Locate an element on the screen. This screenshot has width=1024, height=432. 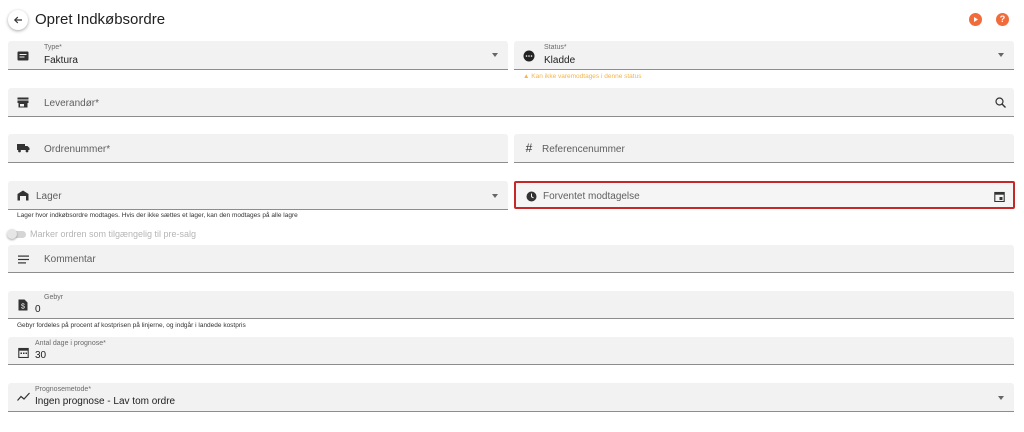
fee-label: Gebyr is located at coordinates (54, 297).